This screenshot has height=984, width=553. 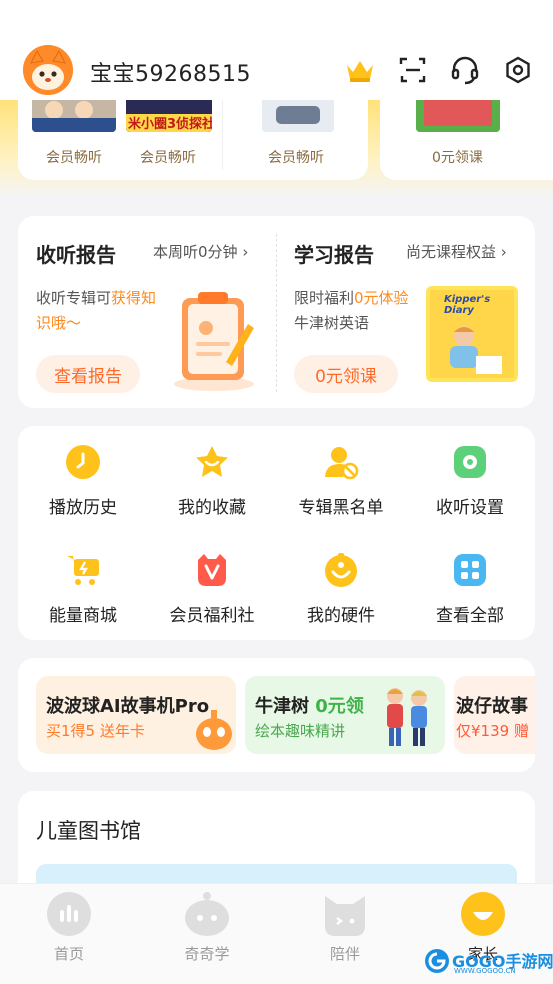 What do you see at coordinates (341, 589) in the screenshot?
I see `menu-my-hardware: 我的硬件` at bounding box center [341, 589].